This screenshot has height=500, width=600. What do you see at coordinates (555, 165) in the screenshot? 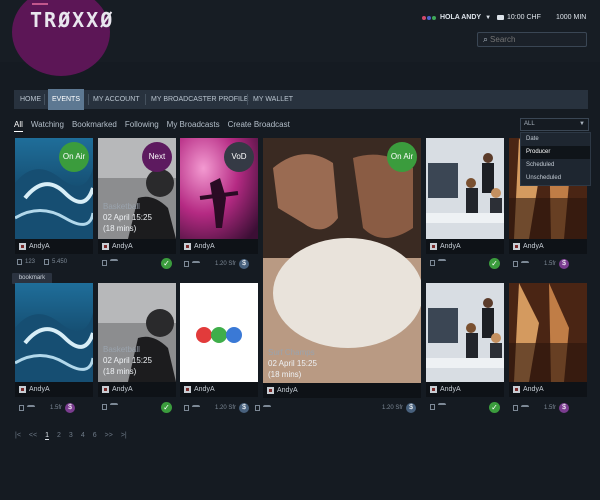
I see `sort-option-scheduled: Scheduled` at bounding box center [555, 165].